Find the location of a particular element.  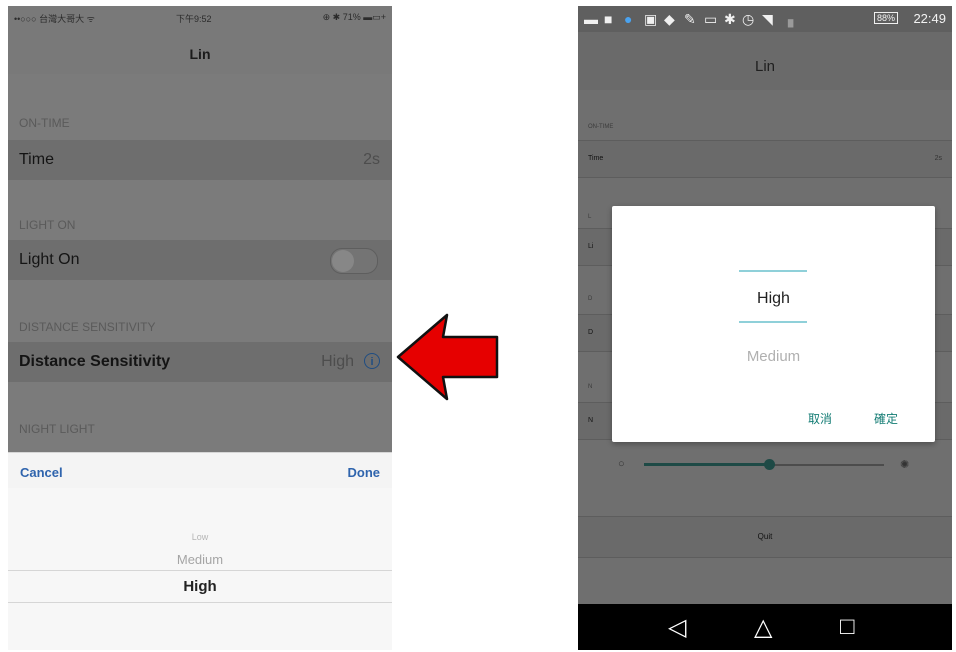

message-icon: ▬ is located at coordinates (591, 19).